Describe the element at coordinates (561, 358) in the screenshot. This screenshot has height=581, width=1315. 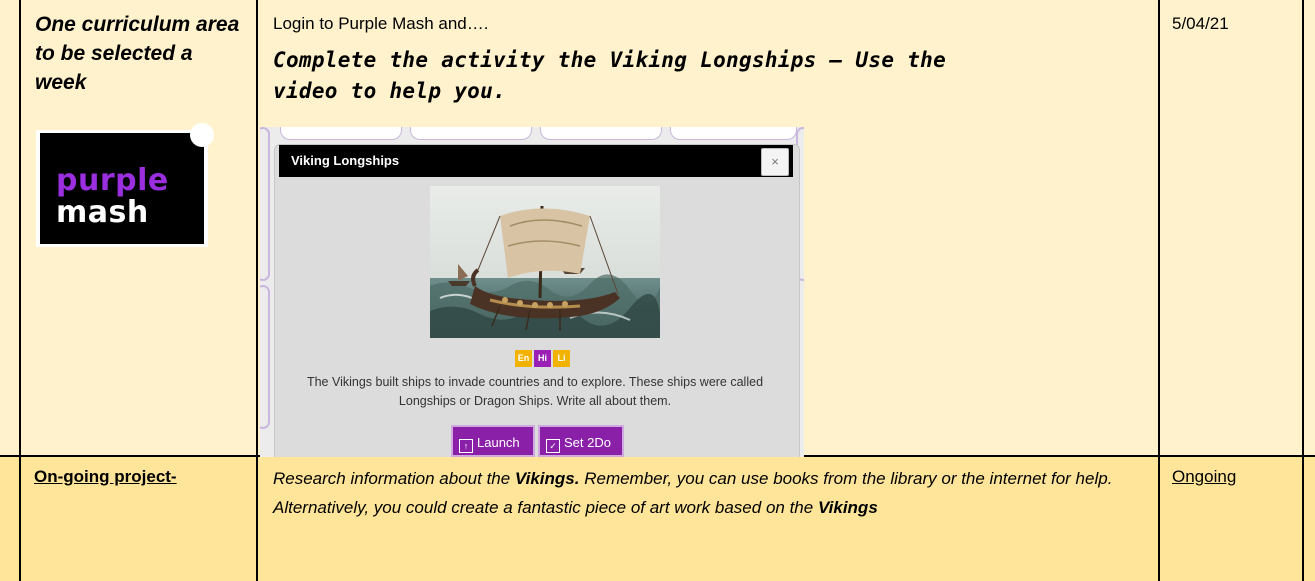
I see `tag-literacy: Li` at that location.